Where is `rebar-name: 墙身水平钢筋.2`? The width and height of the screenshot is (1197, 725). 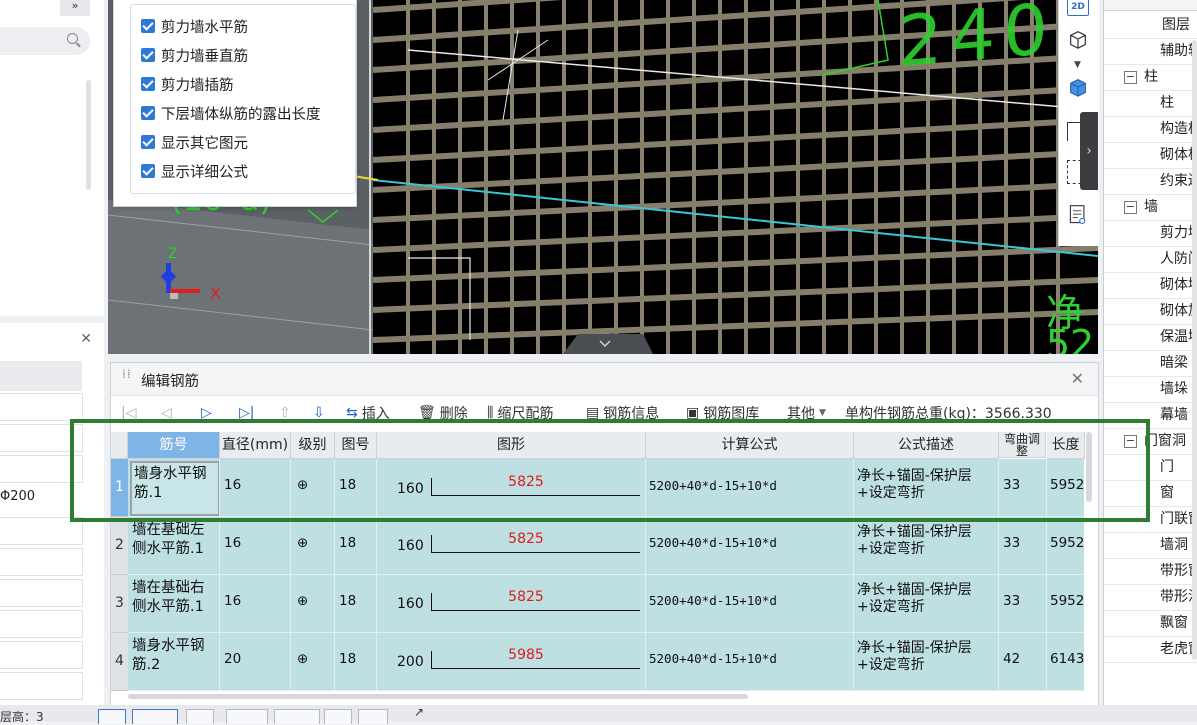
rebar-name: 墙身水平钢筋.2 is located at coordinates (175, 656).